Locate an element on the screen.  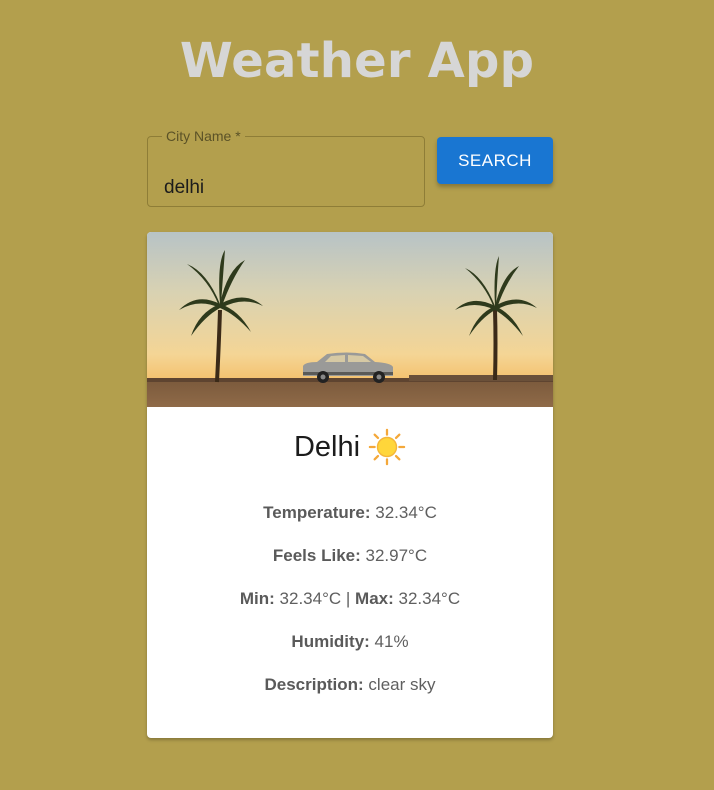
city-name-input is located at coordinates (284, 188).